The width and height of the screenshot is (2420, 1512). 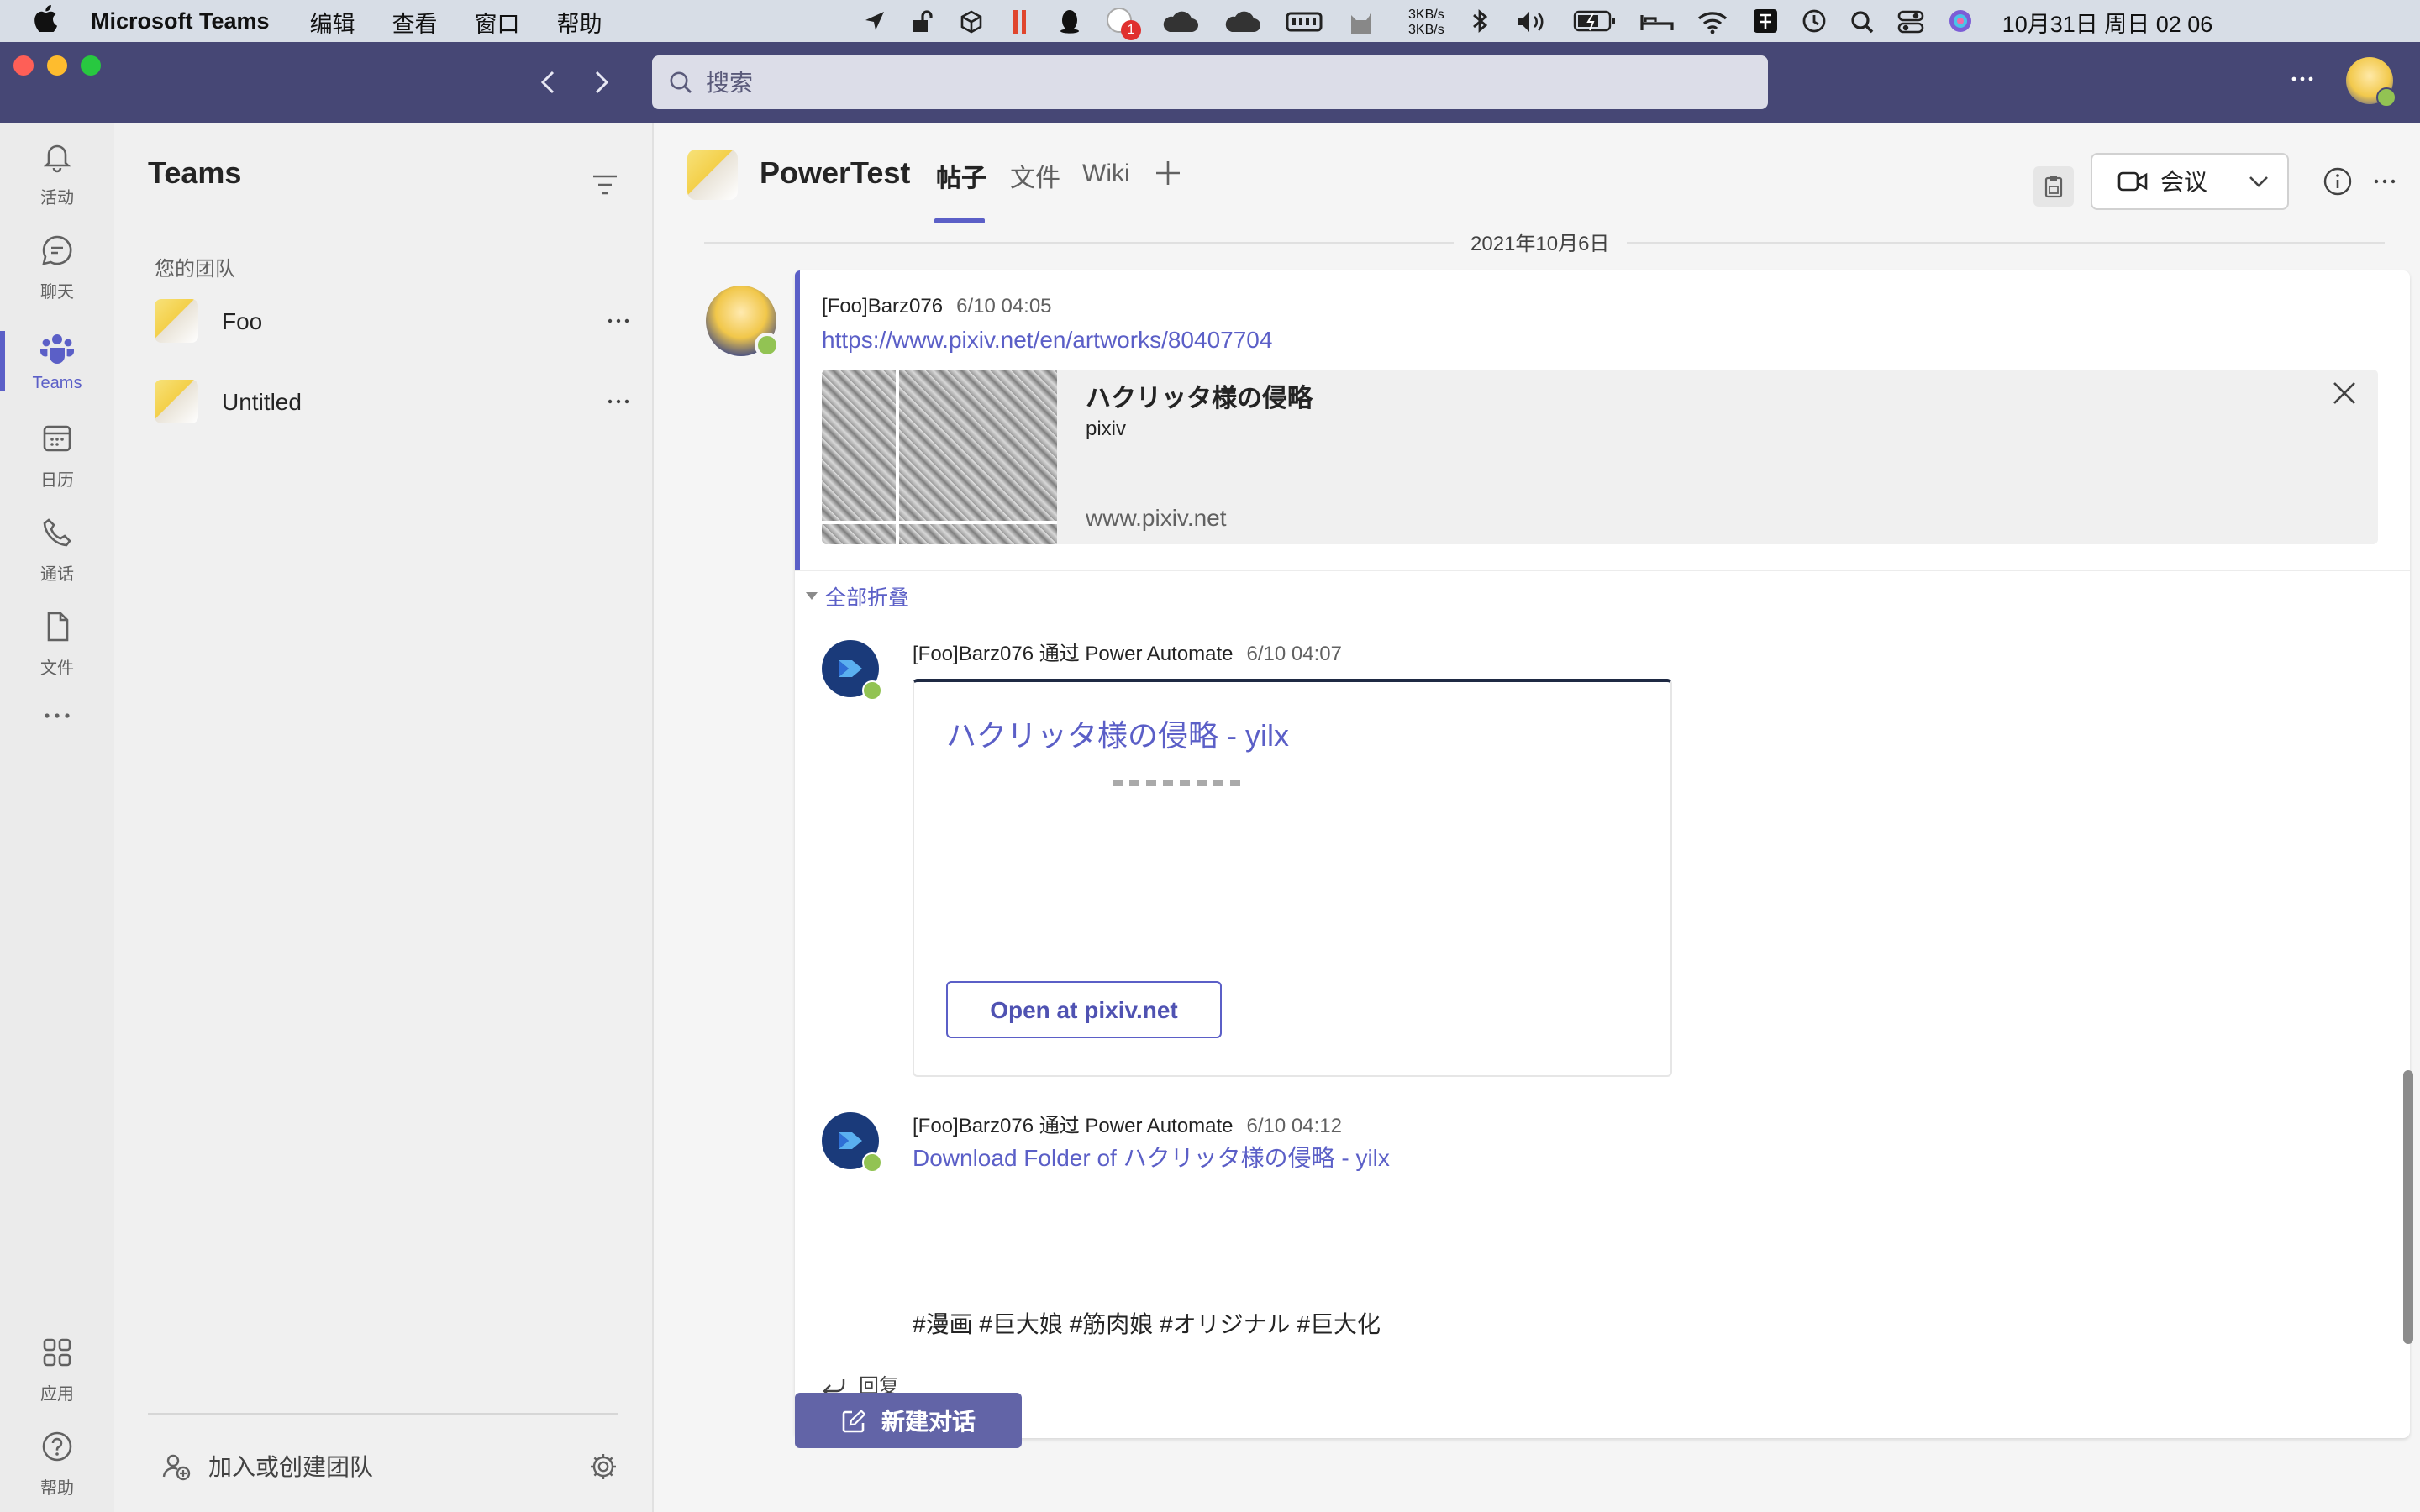 What do you see at coordinates (1176, 783) in the screenshot?
I see `broken-image` at bounding box center [1176, 783].